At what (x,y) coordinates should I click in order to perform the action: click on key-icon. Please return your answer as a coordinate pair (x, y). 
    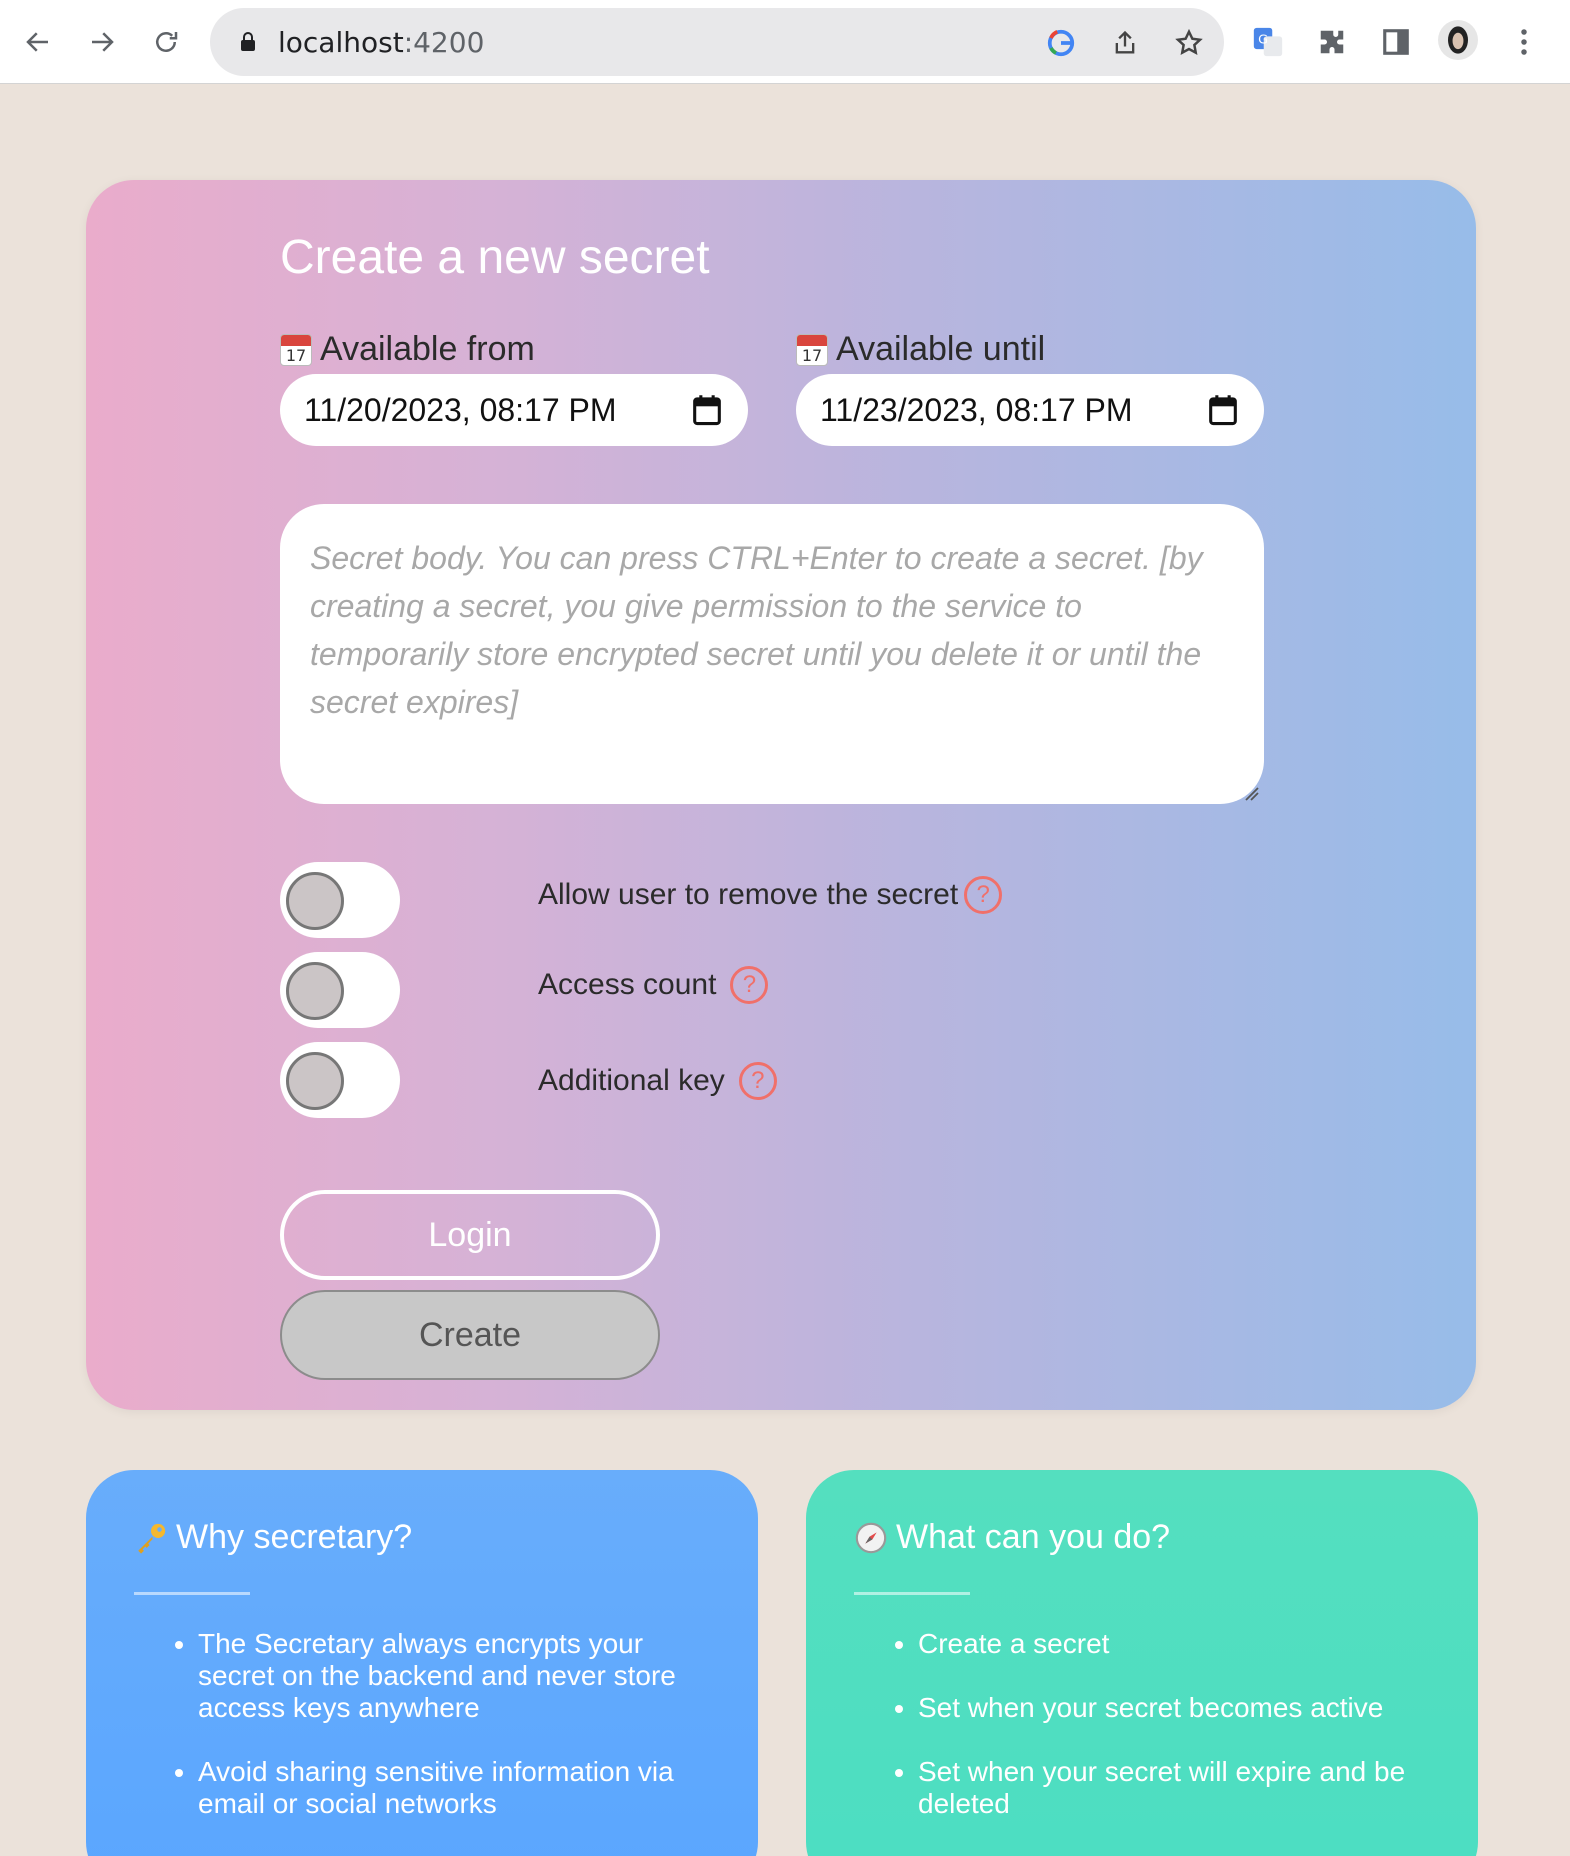
    Looking at the image, I should click on (152, 1538).